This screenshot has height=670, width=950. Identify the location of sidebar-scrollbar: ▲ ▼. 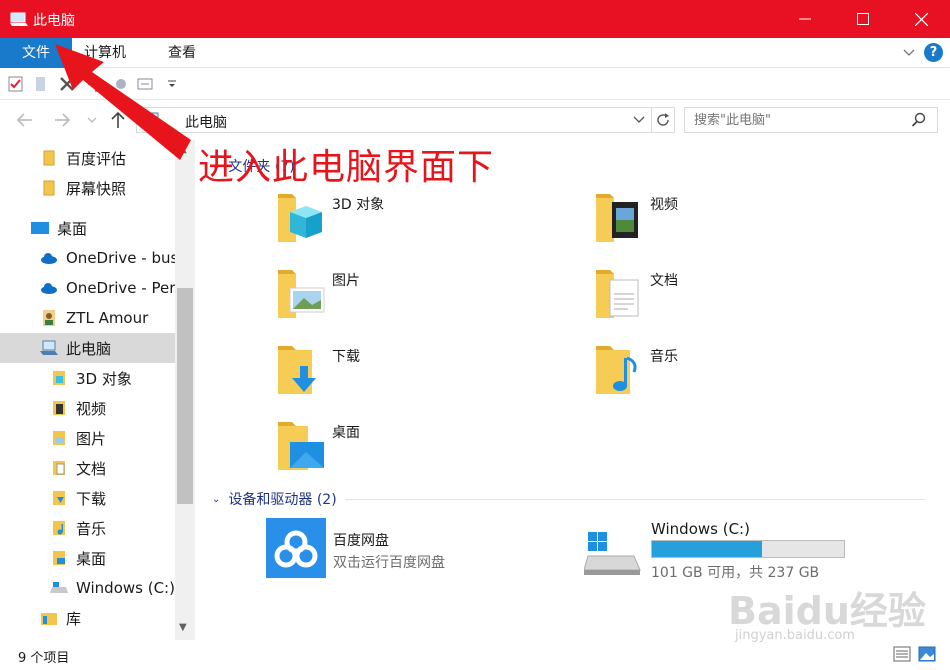
(185, 390).